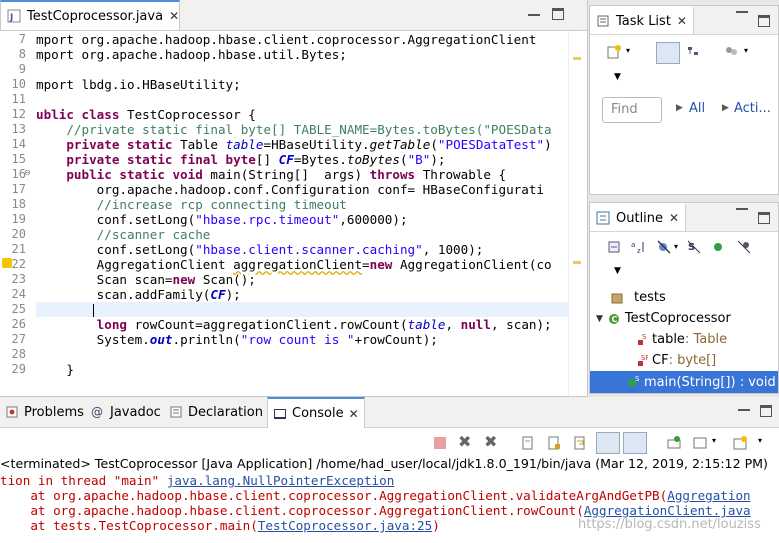 This screenshot has height=543, width=779. What do you see at coordinates (667, 510) in the screenshot?
I see `stack-trace-link: AggregationClient.java` at bounding box center [667, 510].